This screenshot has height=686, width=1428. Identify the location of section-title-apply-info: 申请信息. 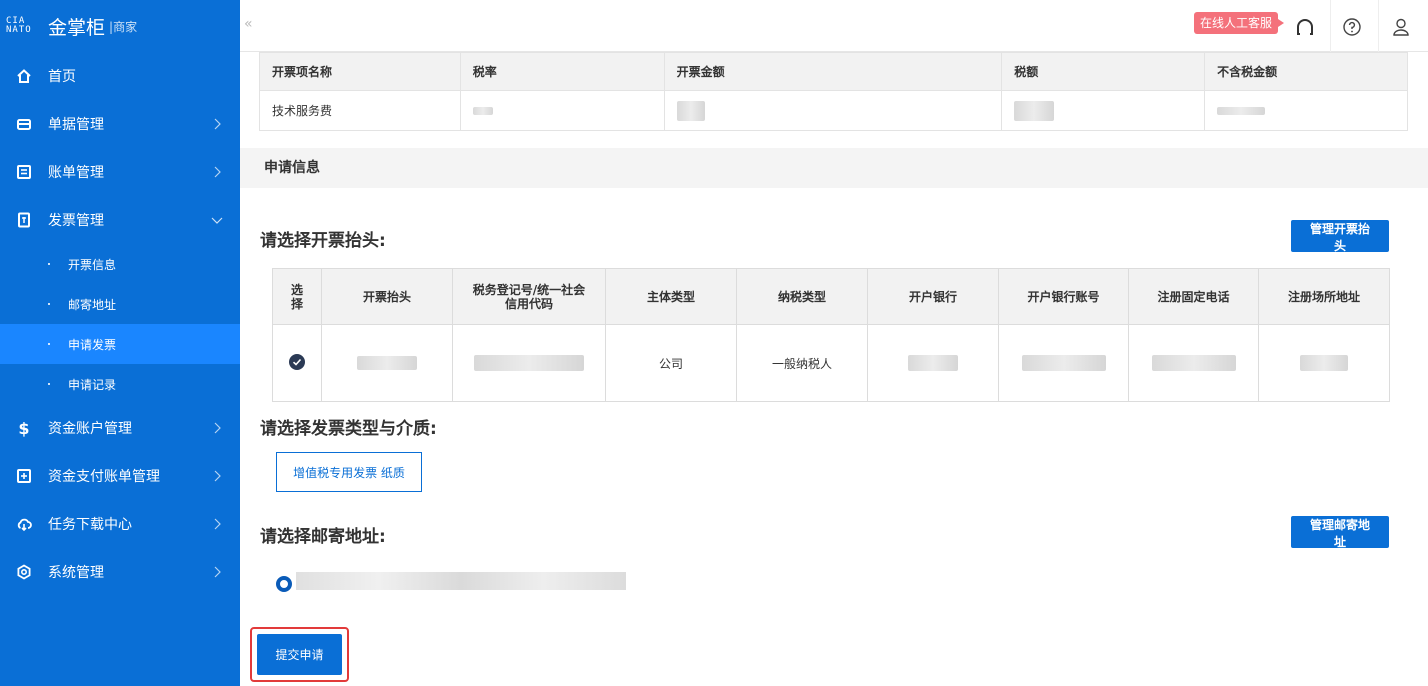
(834, 168).